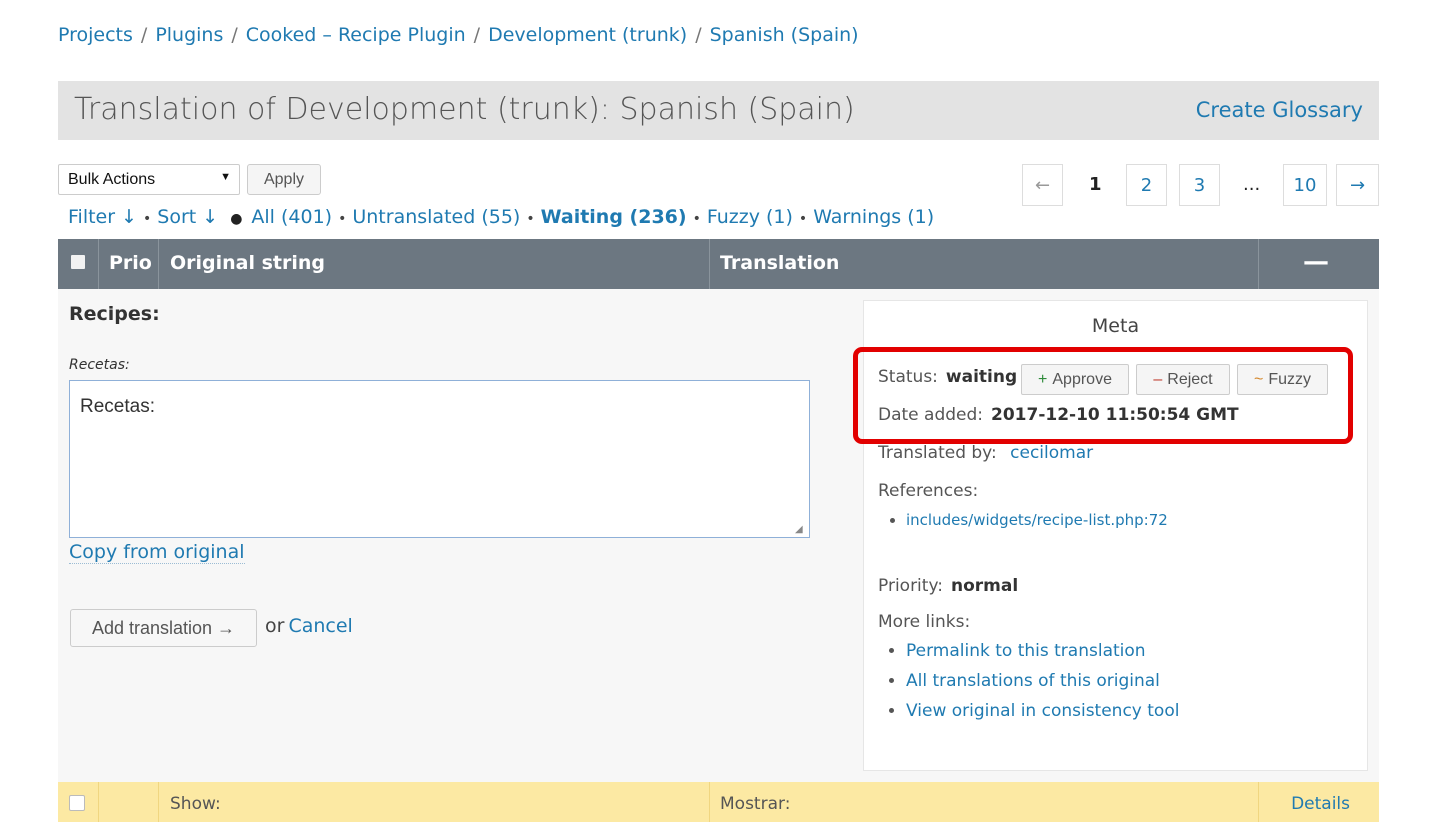 The image size is (1440, 822). I want to click on table-row: Show: Mostrar: Details, so click(718, 802).